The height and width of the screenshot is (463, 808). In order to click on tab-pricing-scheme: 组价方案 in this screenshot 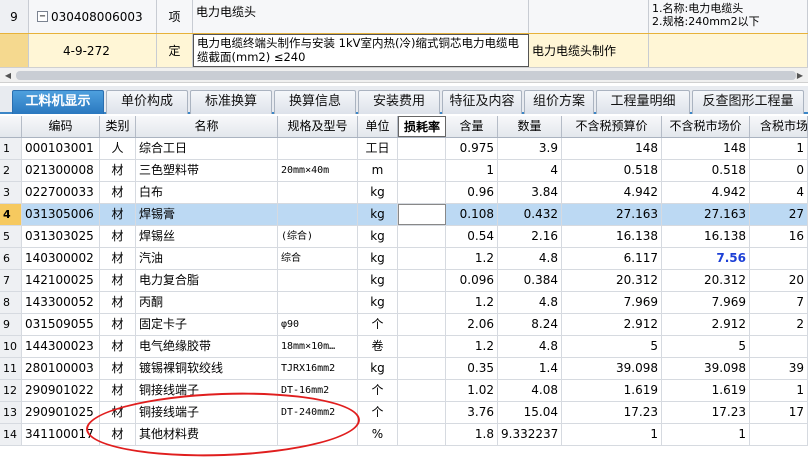, I will do `click(559, 102)`.